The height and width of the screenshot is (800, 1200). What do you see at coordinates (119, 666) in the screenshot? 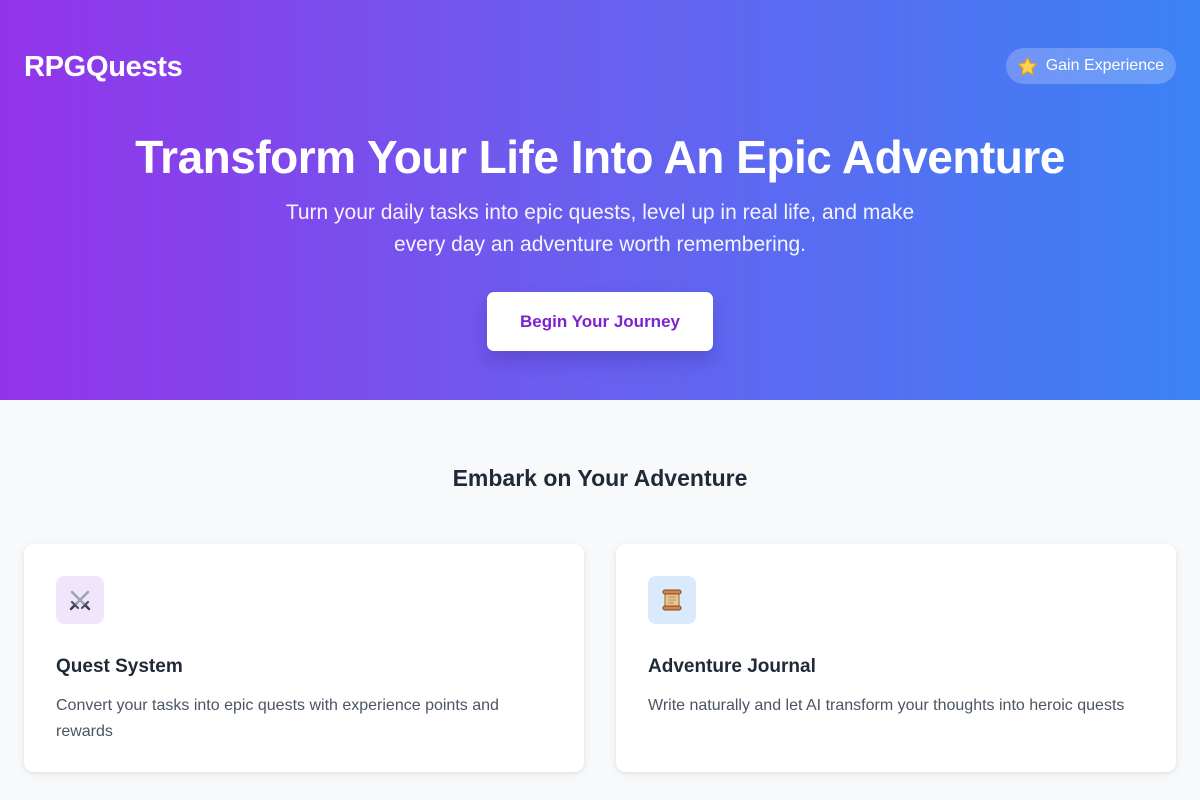
I see `feature-card-title: Quest System` at bounding box center [119, 666].